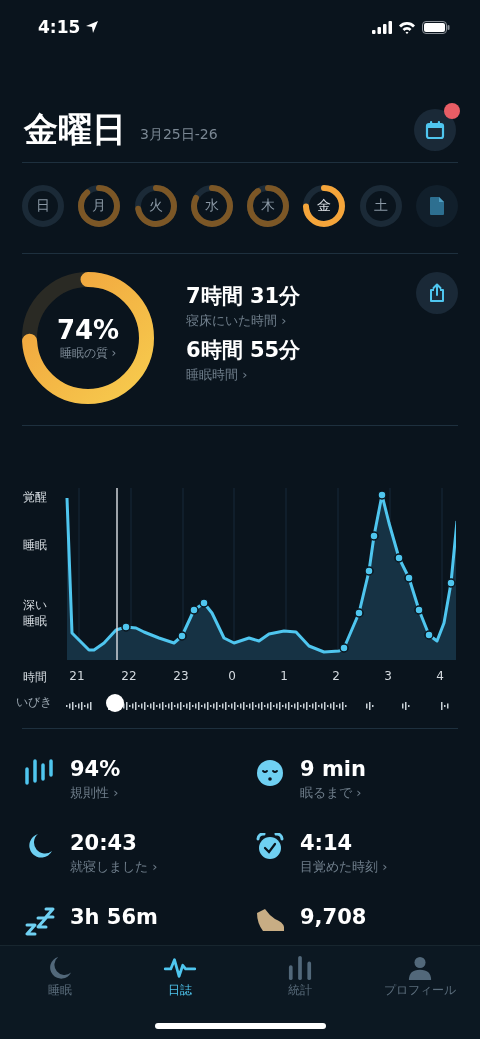 The image size is (480, 1039). Describe the element at coordinates (35, 546) in the screenshot. I see `stage-label: 睡眠` at that location.